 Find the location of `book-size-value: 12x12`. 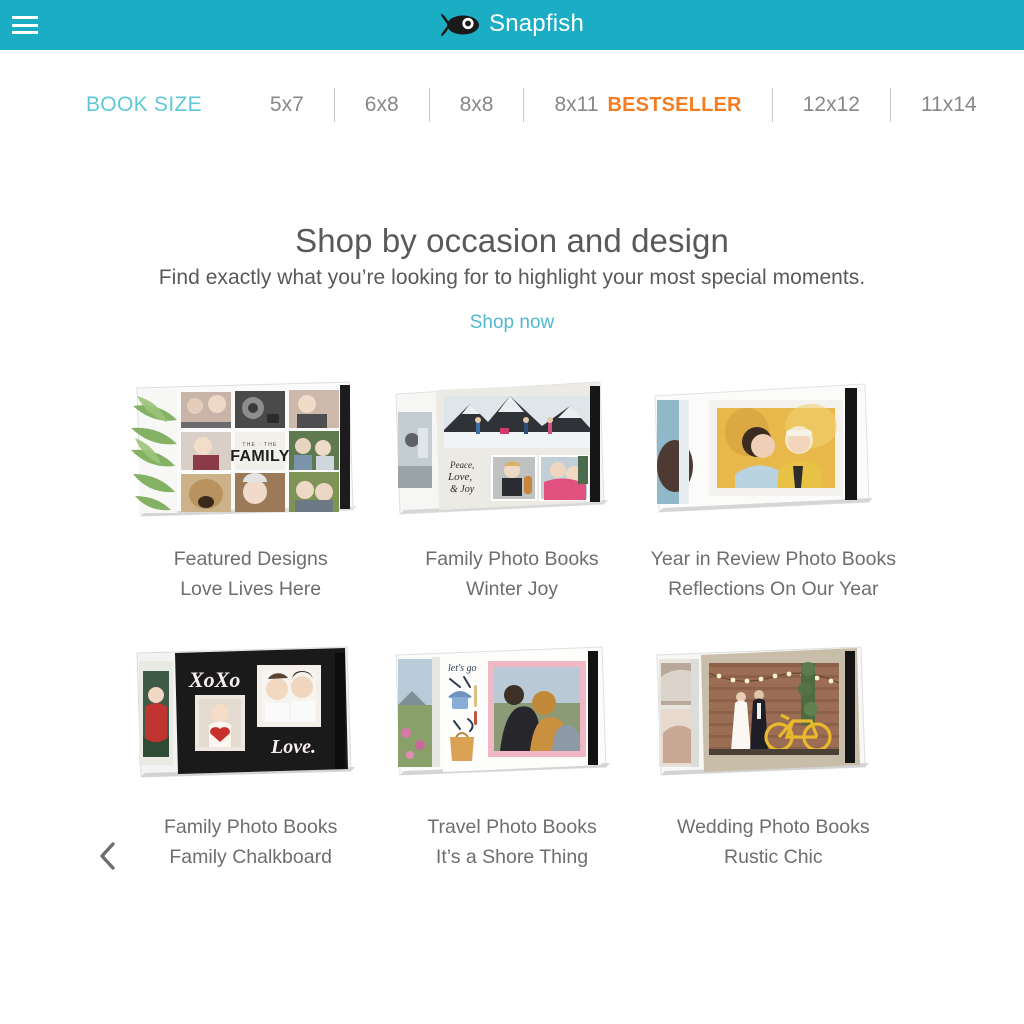

book-size-value: 12x12 is located at coordinates (831, 104).